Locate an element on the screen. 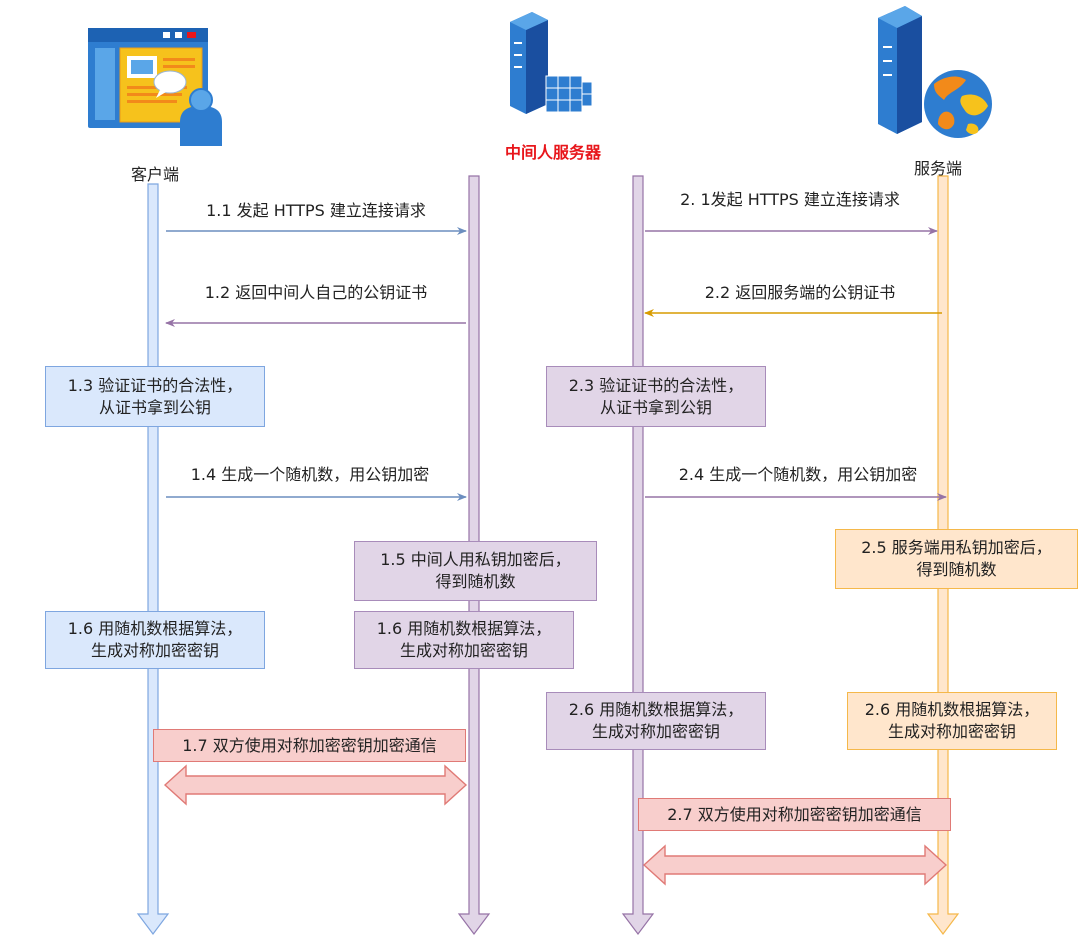 This screenshot has height=936, width=1087. step-2-3-box: 2.3 验证证书的合法性， 从证书拿到公钥 is located at coordinates (656, 396).